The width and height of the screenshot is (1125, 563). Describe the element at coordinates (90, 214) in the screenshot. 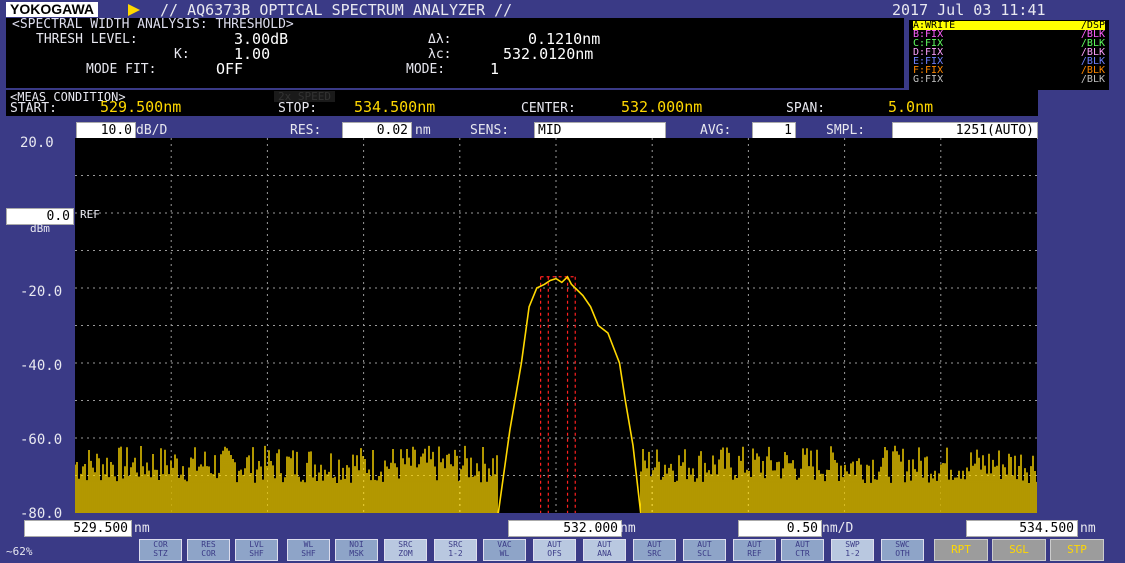

I see `ref-marker-label: REF` at that location.